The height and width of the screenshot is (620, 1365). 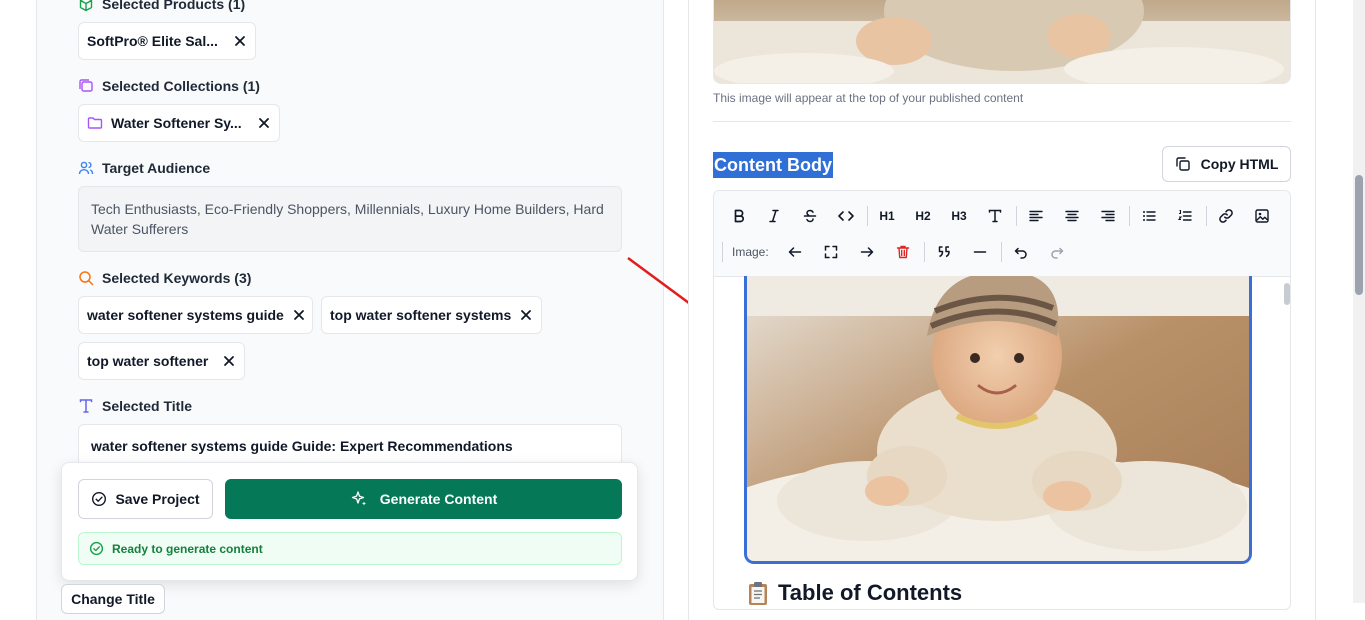 I want to click on copy-icon, so click(x=1183, y=164).